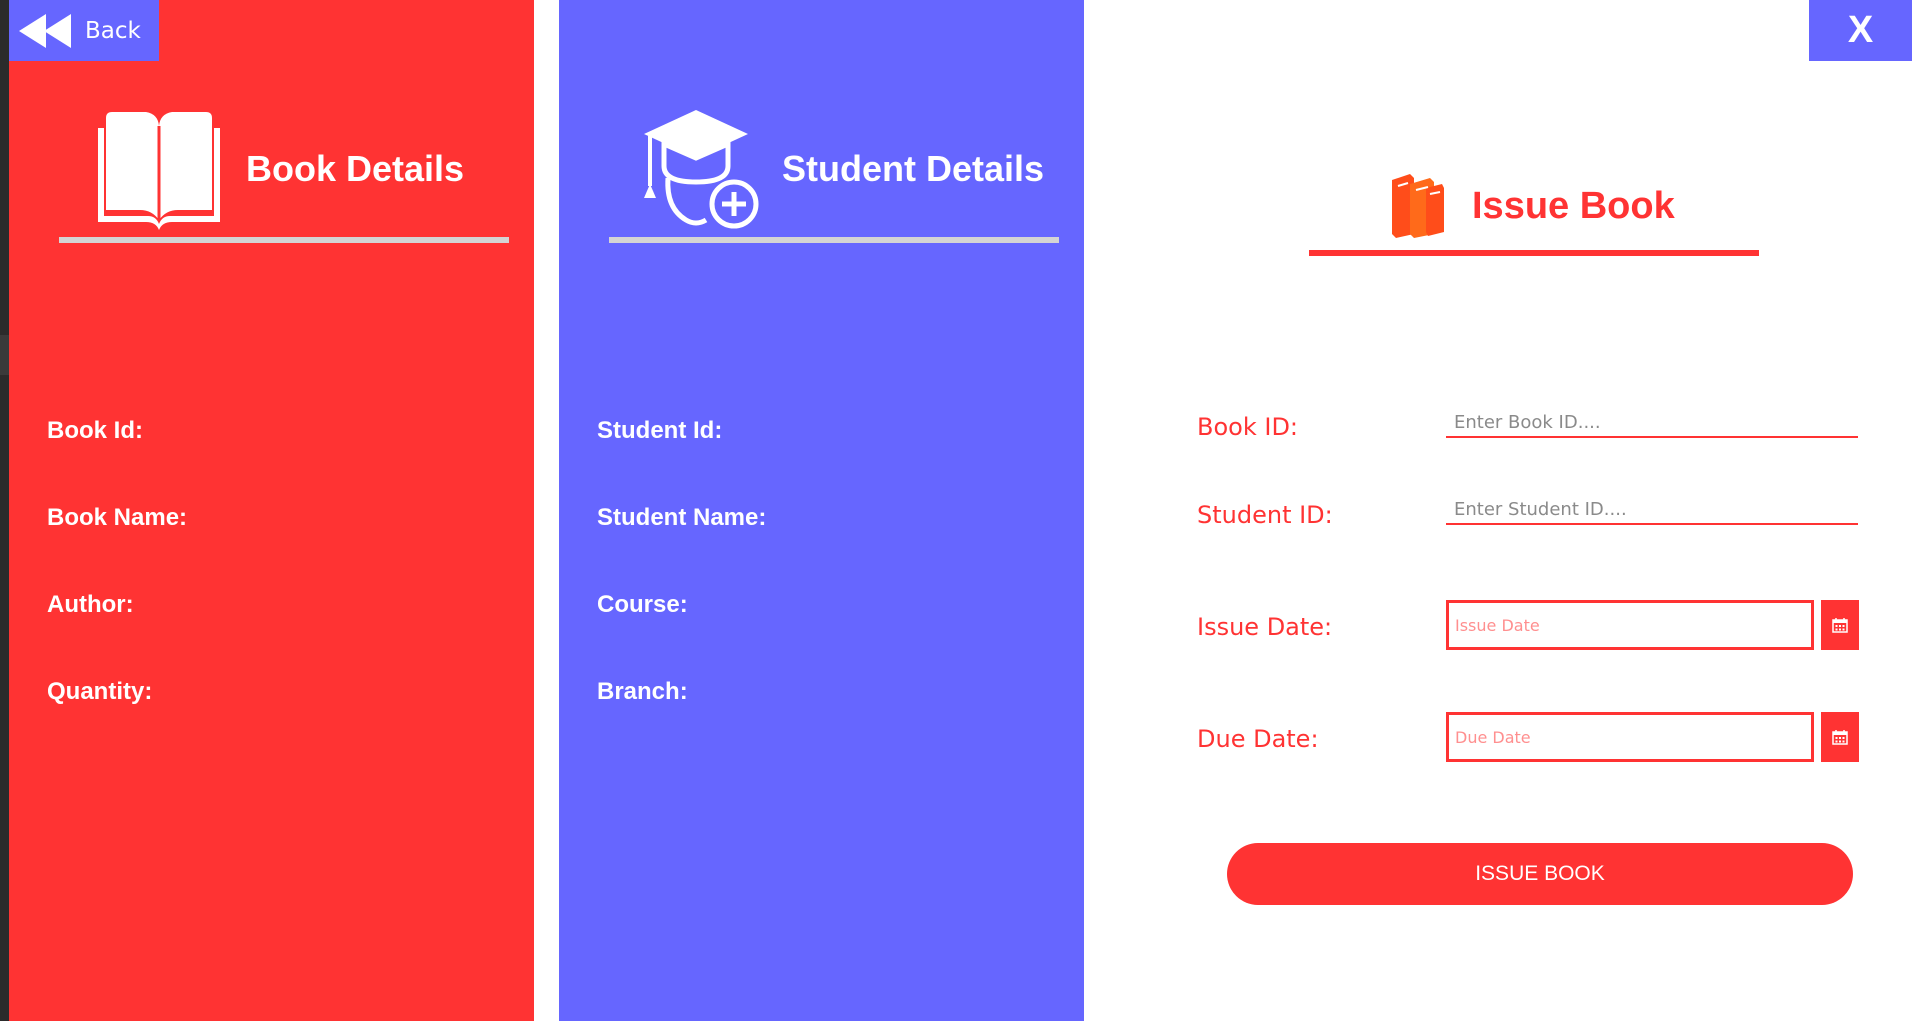 The image size is (1912, 1021). Describe the element at coordinates (84, 30) in the screenshot. I see `back-button: Back` at that location.